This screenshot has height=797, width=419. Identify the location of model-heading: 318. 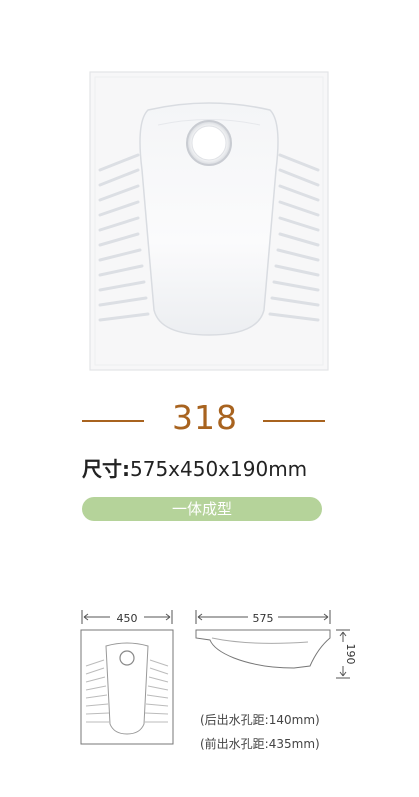
(209, 421).